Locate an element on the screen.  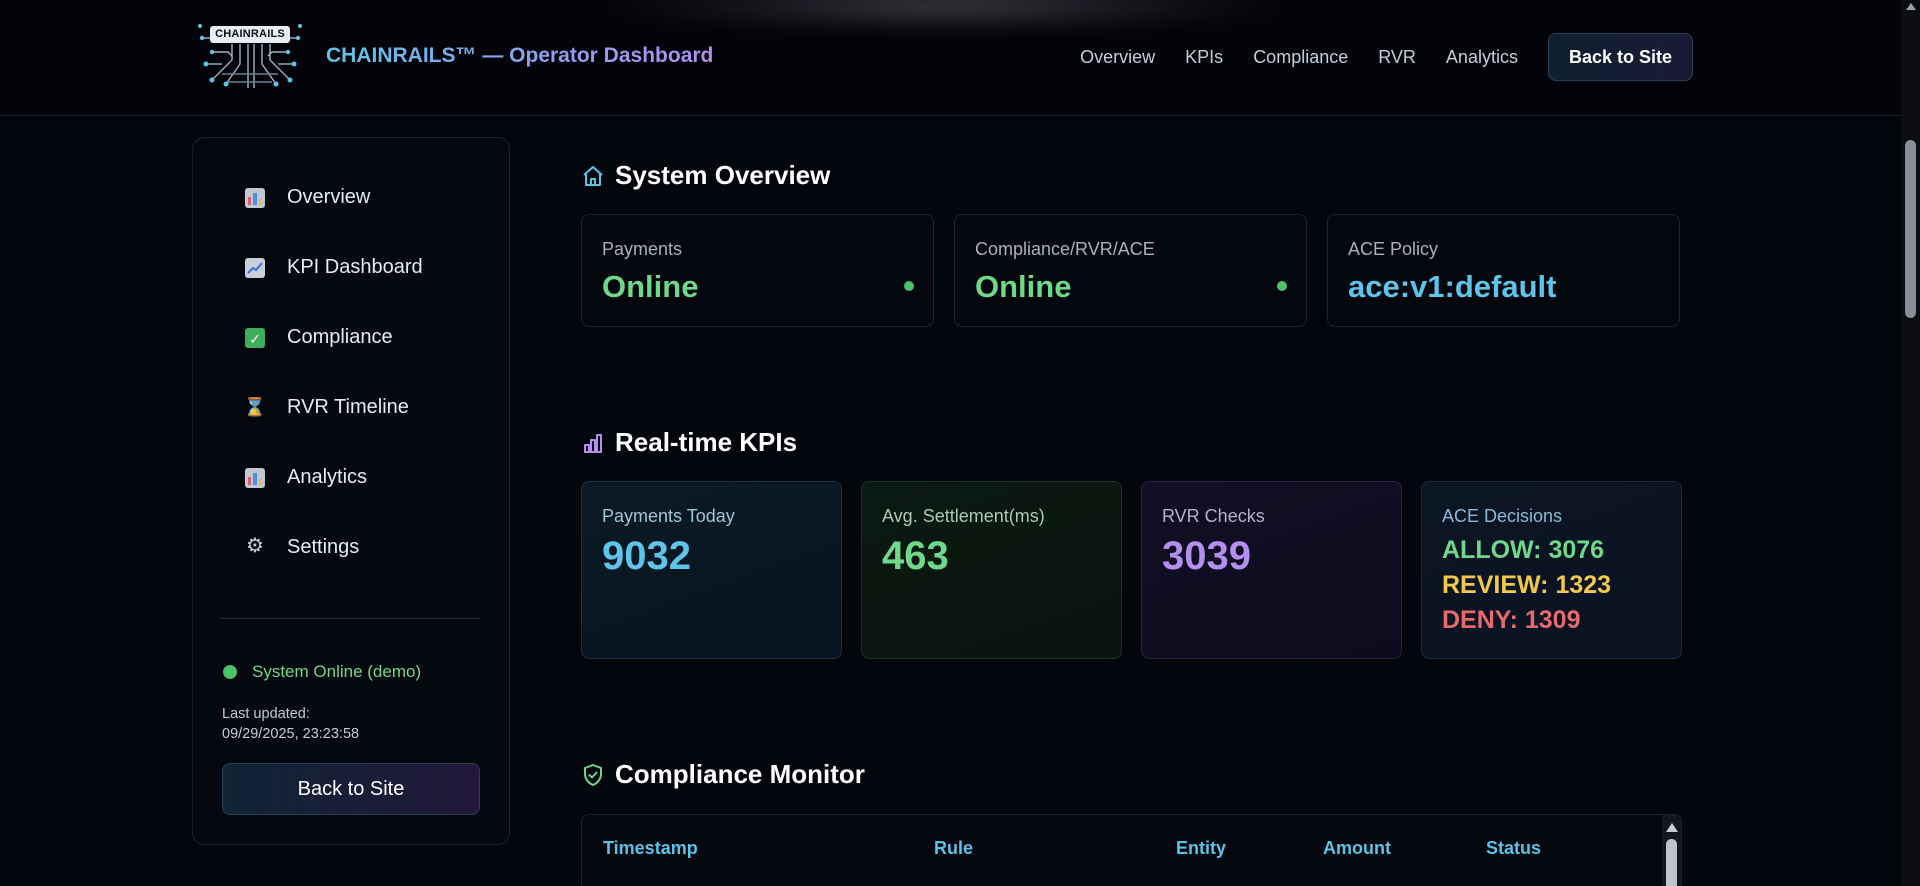
status-text: System Online (demo) is located at coordinates (337, 671).